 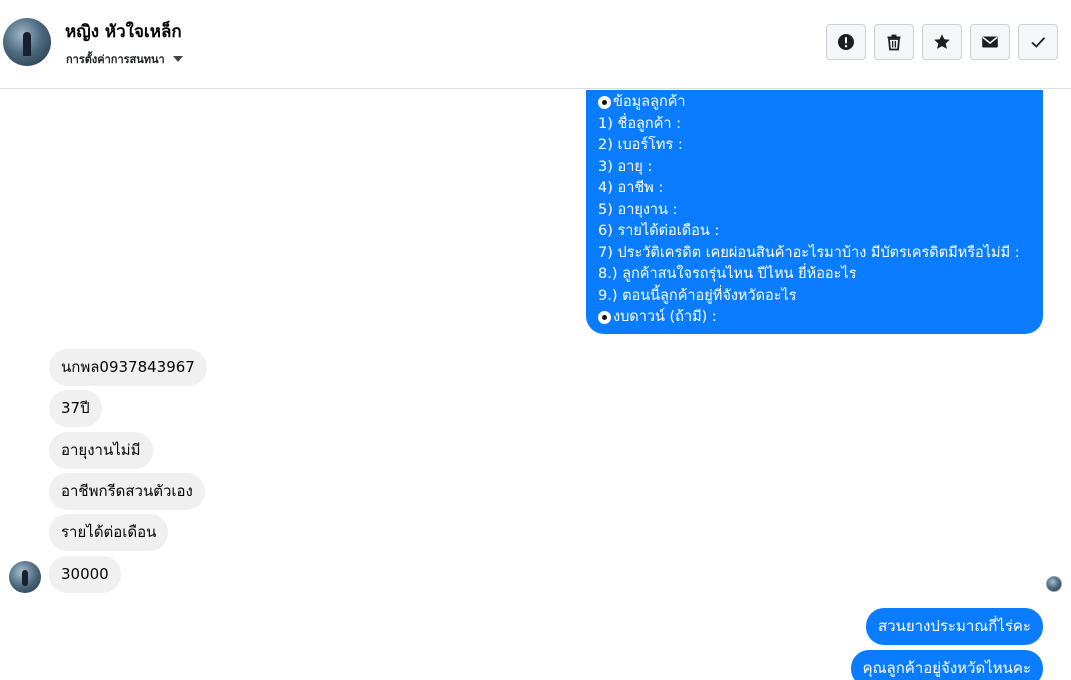 What do you see at coordinates (640, 145) in the screenshot?
I see `form-line: 2) เบอร์โทร :` at bounding box center [640, 145].